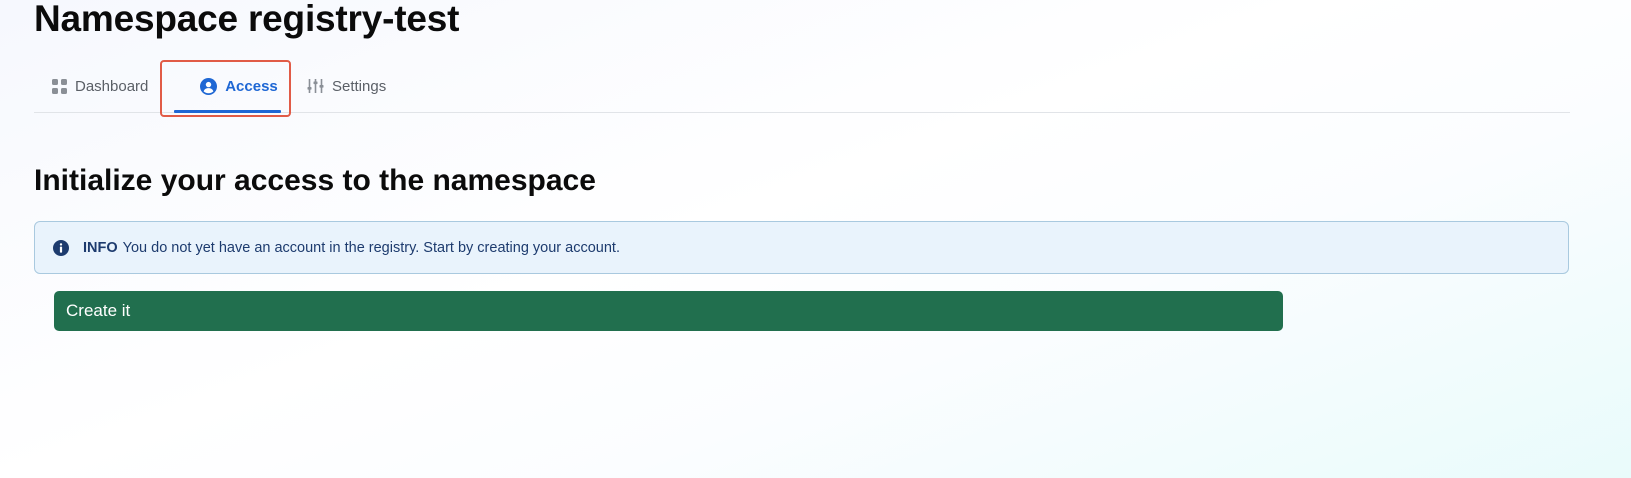 The height and width of the screenshot is (478, 1631). I want to click on section-heading: Initialize your access to the namespace, so click(315, 180).